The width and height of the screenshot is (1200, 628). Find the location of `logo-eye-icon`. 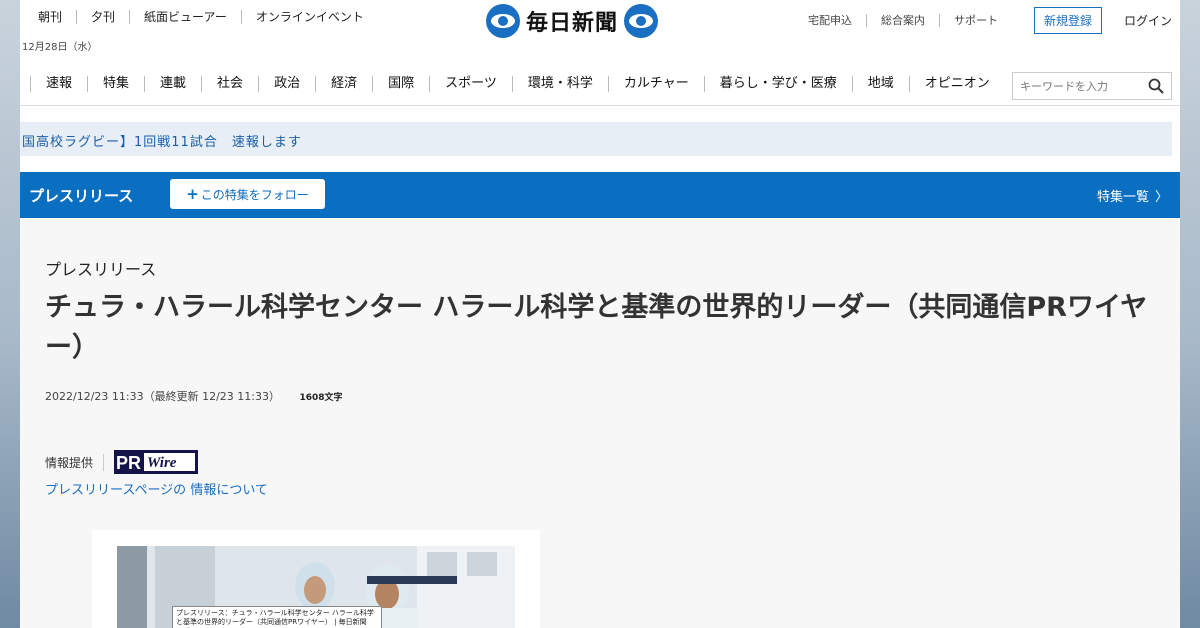

logo-eye-icon is located at coordinates (503, 21).